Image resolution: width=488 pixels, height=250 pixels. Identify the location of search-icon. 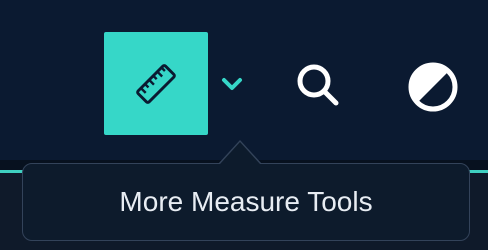
(318, 85).